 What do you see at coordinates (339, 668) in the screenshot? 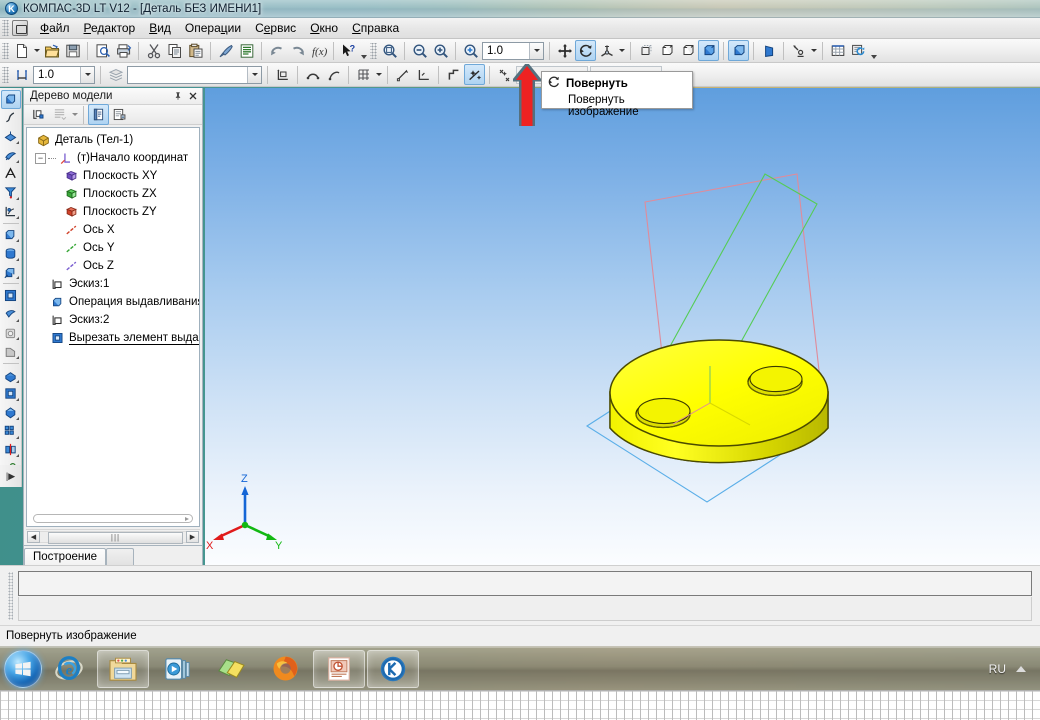
I see `taskbar-powerpoint` at bounding box center [339, 668].